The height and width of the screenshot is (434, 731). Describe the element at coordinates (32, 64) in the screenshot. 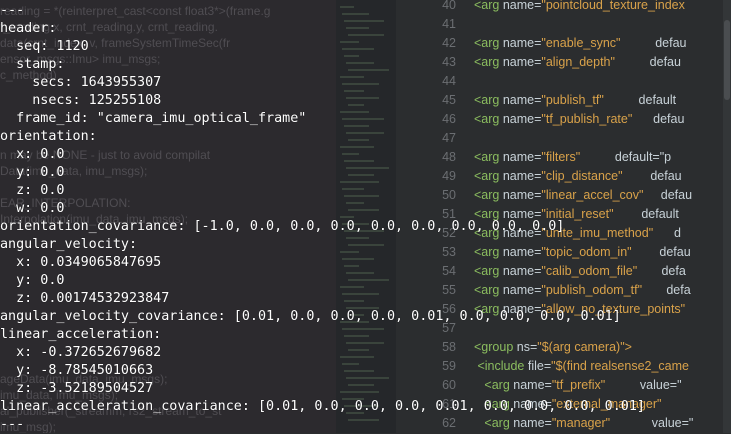

I see `terminal-line: stamp:` at that location.